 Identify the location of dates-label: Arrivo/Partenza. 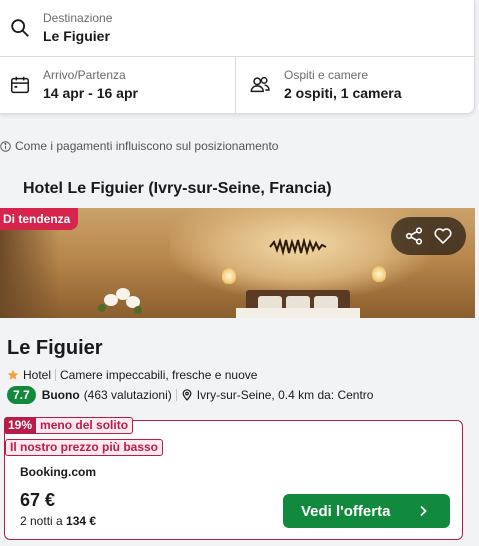
(84, 75).